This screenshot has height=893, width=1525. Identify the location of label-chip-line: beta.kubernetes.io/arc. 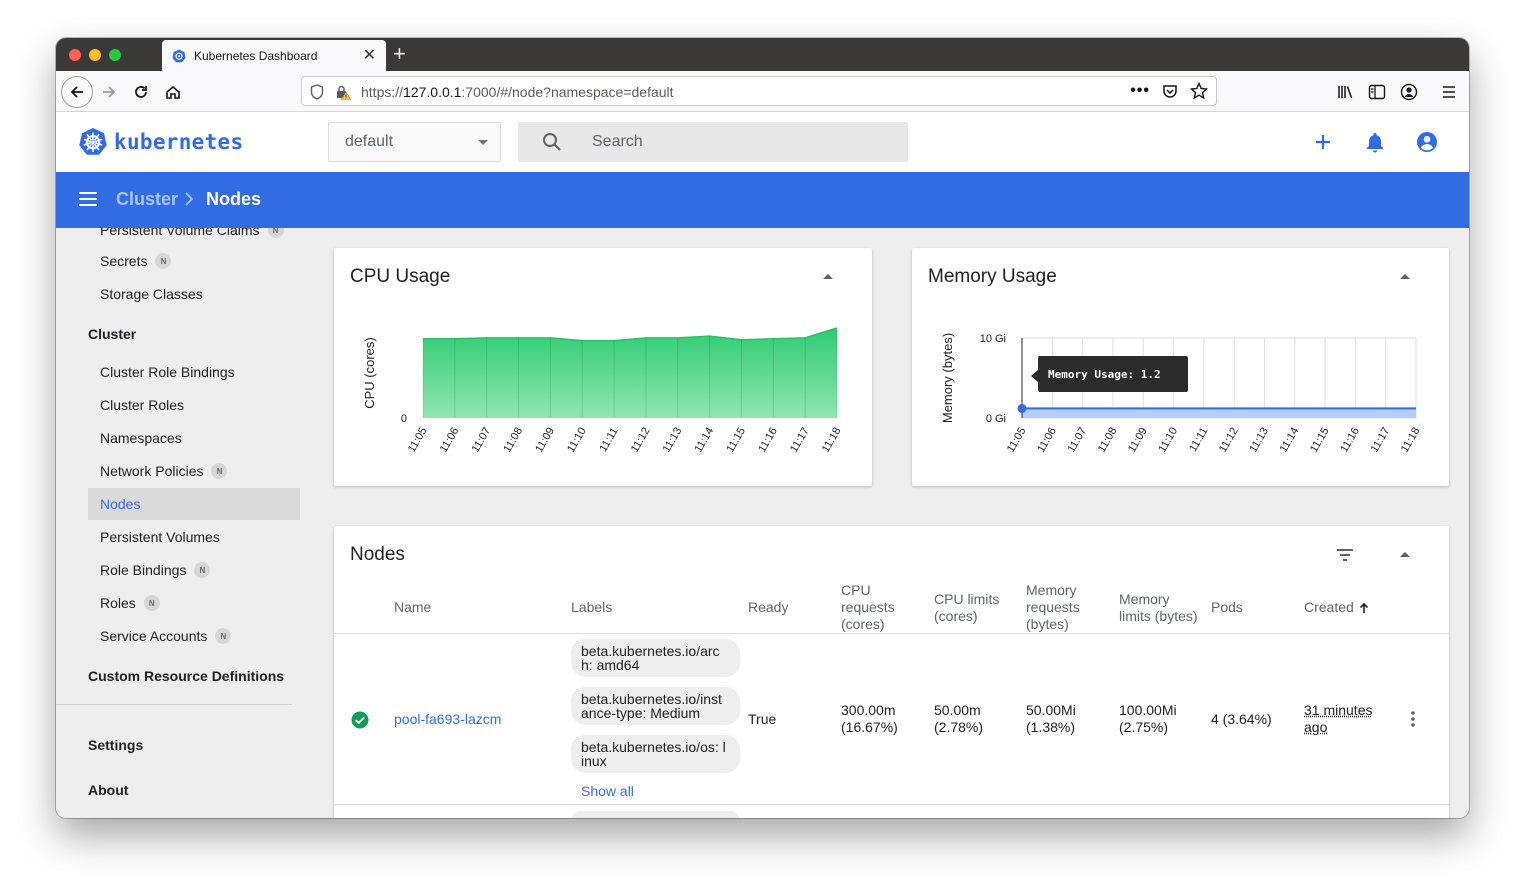
(650, 651).